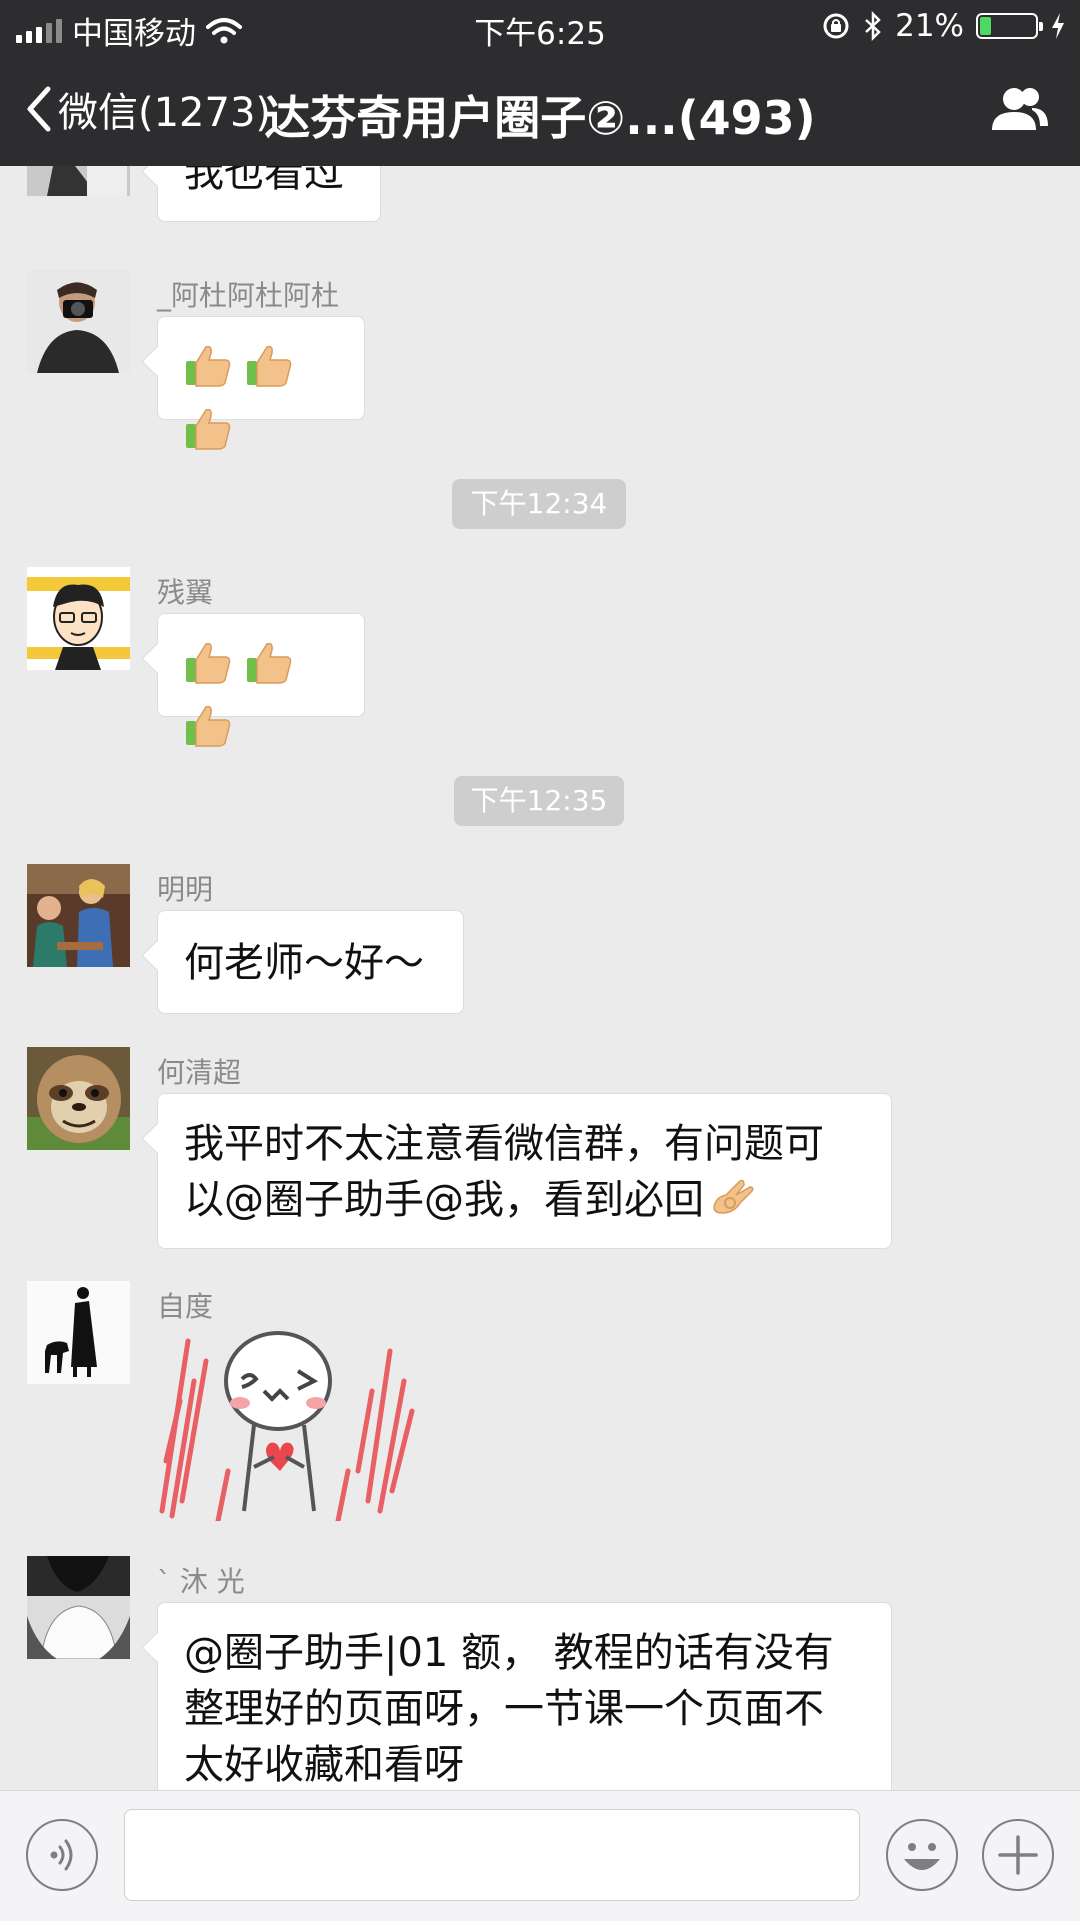 Image resolution: width=1080 pixels, height=1921 pixels. I want to click on status-right: 21%, so click(943, 26).